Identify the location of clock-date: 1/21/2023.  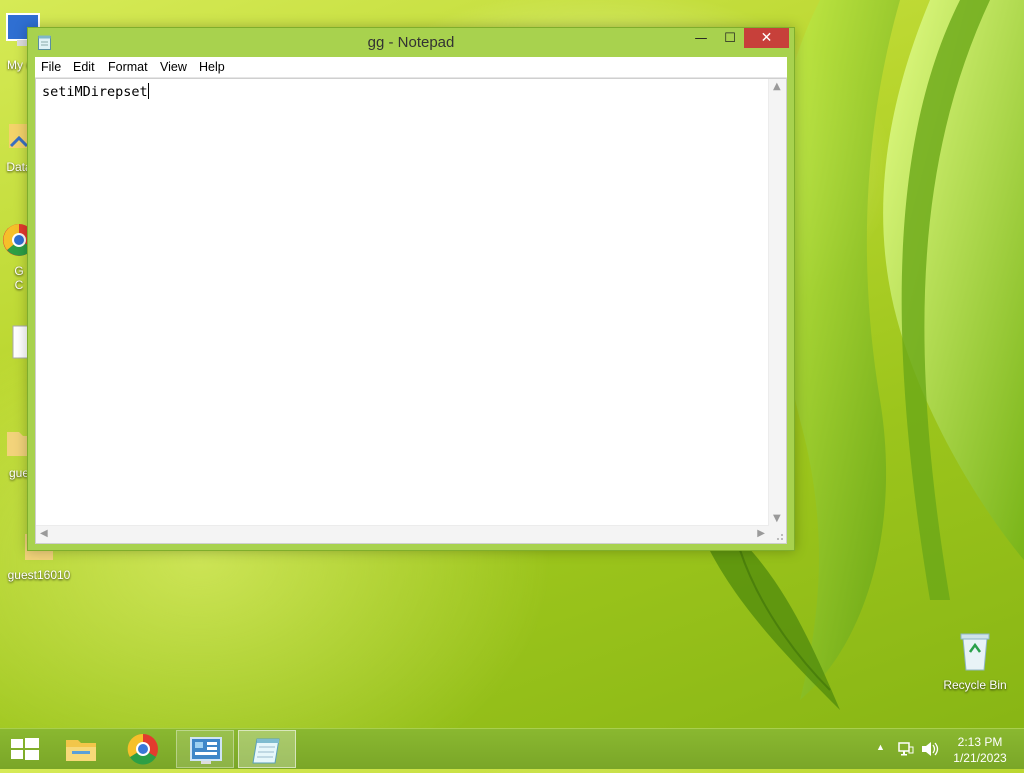
(980, 758).